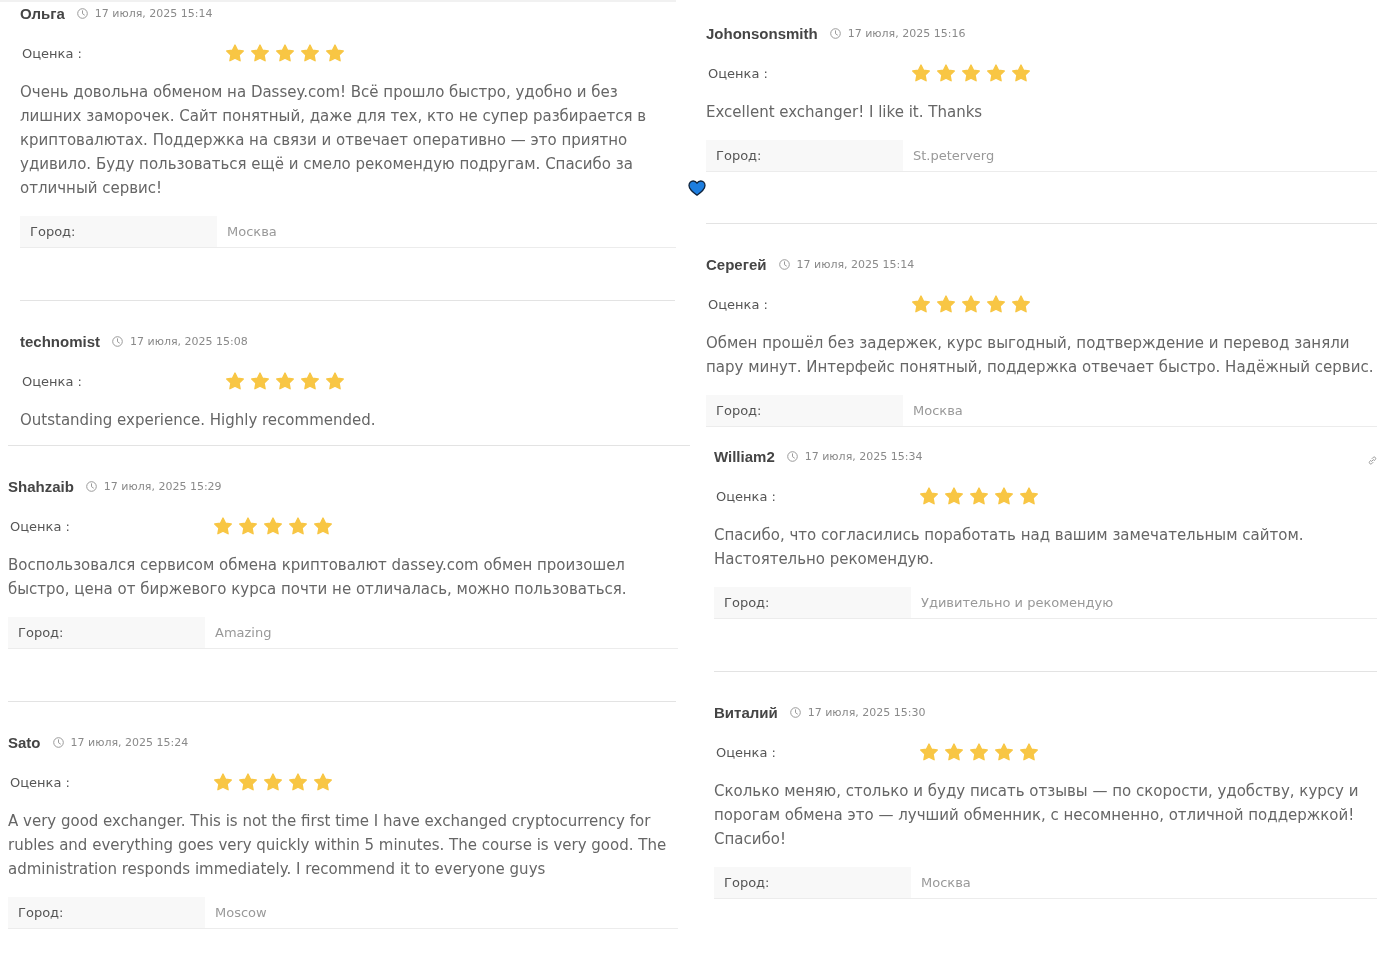  Describe the element at coordinates (24, 742) in the screenshot. I see `author-name: Sato` at that location.